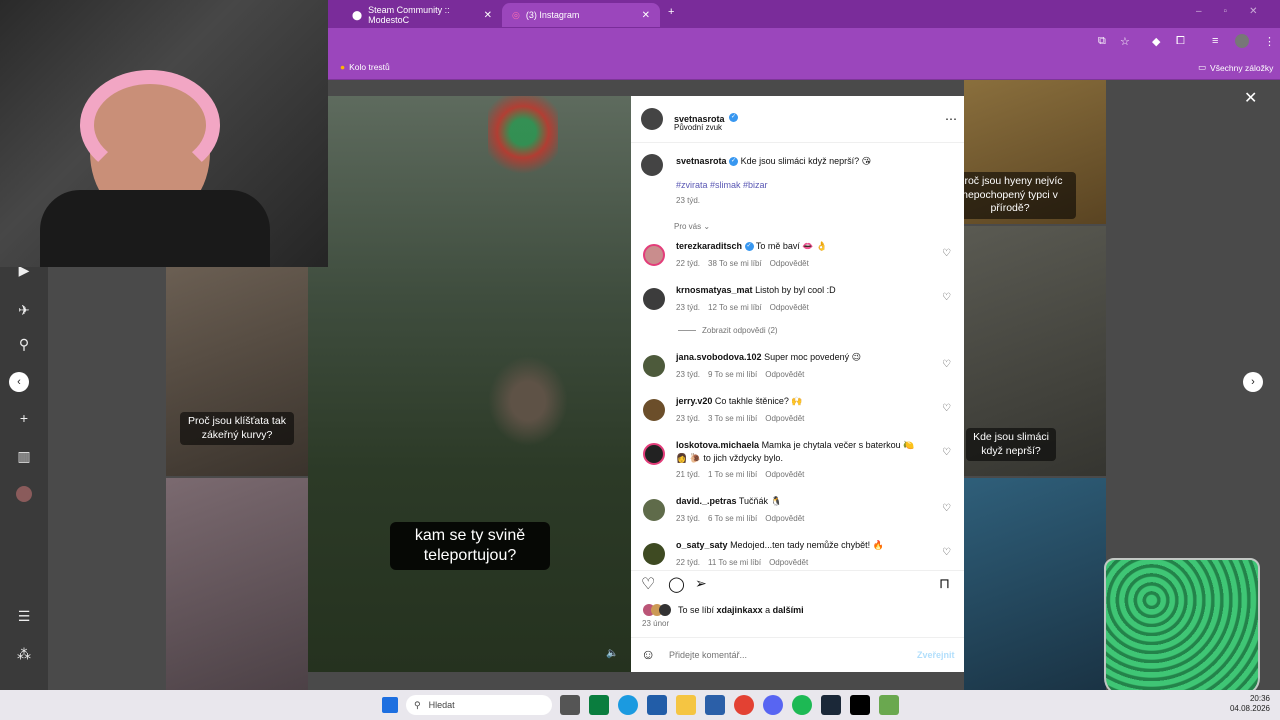  What do you see at coordinates (944, 583) in the screenshot?
I see `bookmark-icon: ⊓` at bounding box center [944, 583].